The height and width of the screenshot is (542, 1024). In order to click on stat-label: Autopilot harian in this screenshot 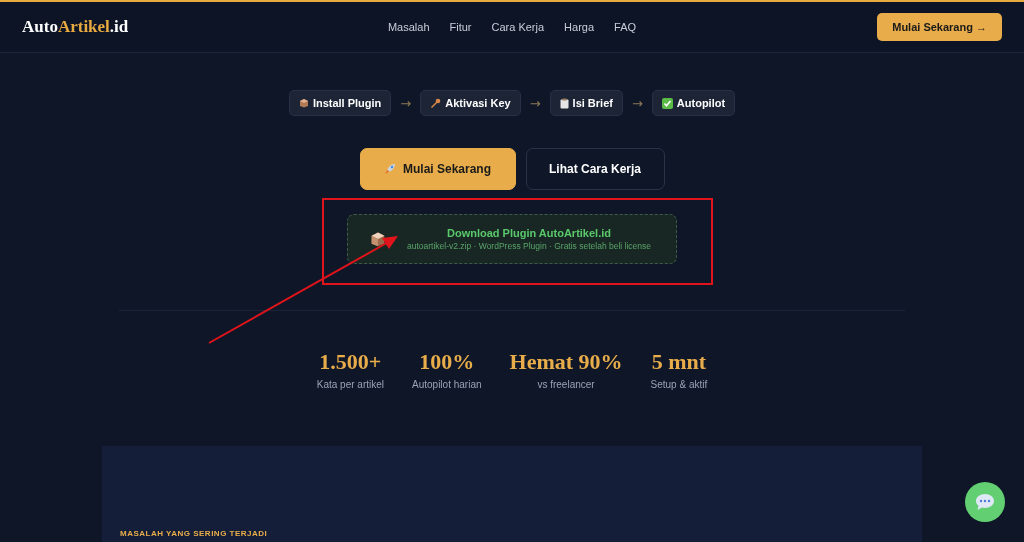, I will do `click(447, 384)`.